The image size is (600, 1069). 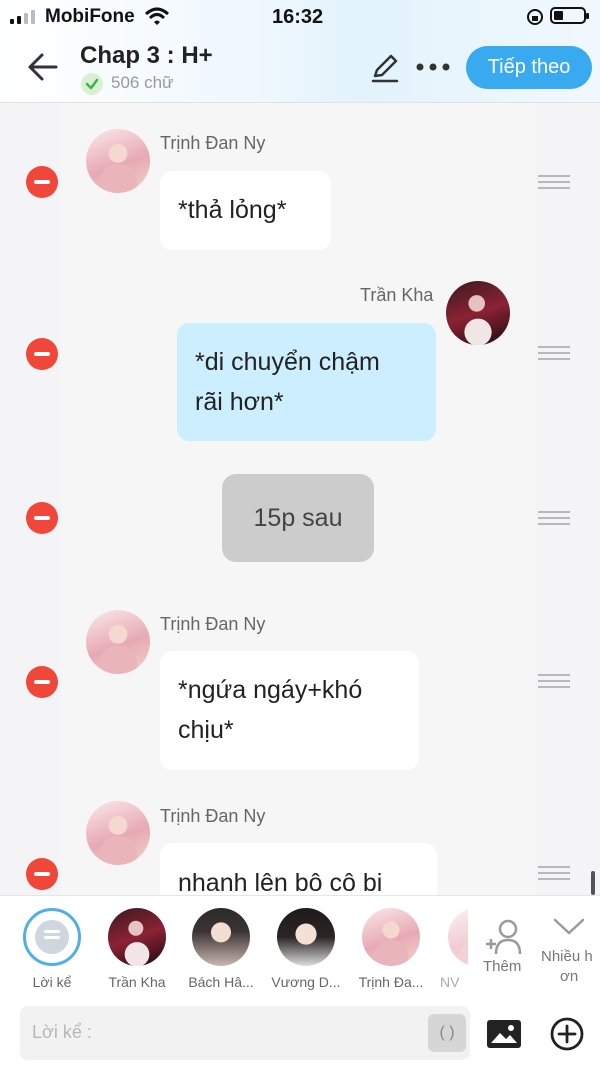 I want to click on battery-icon, so click(x=569, y=15).